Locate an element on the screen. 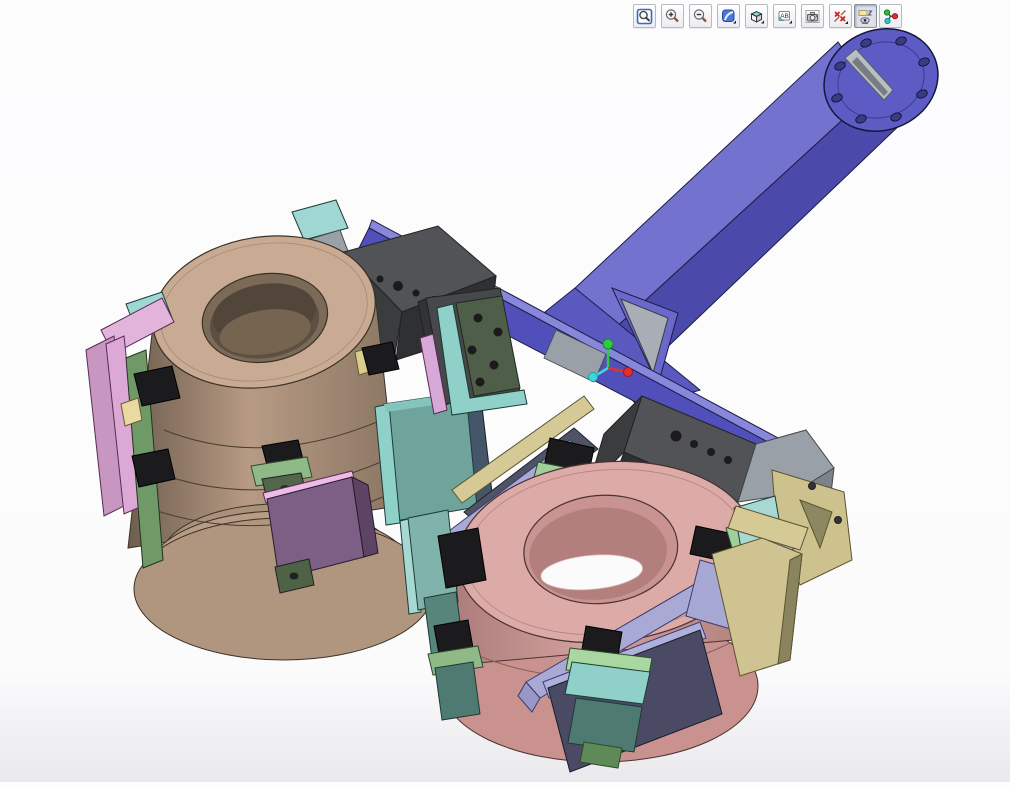 The height and width of the screenshot is (787, 1010). snapshot-button is located at coordinates (812, 16).